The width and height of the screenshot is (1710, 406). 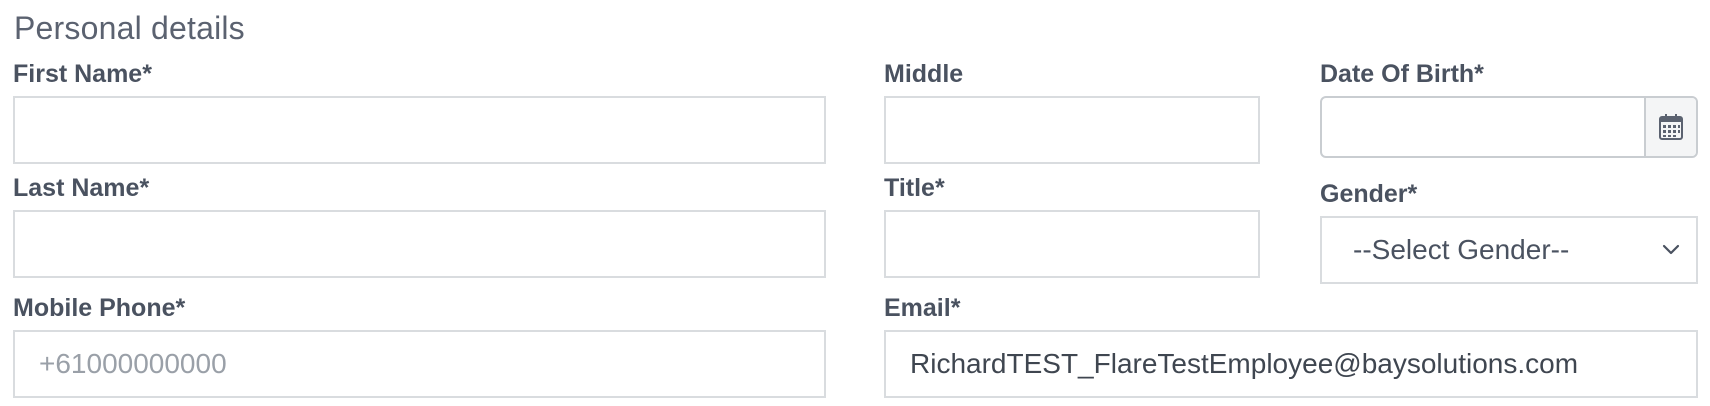 I want to click on calendar-icon, so click(x=1671, y=127).